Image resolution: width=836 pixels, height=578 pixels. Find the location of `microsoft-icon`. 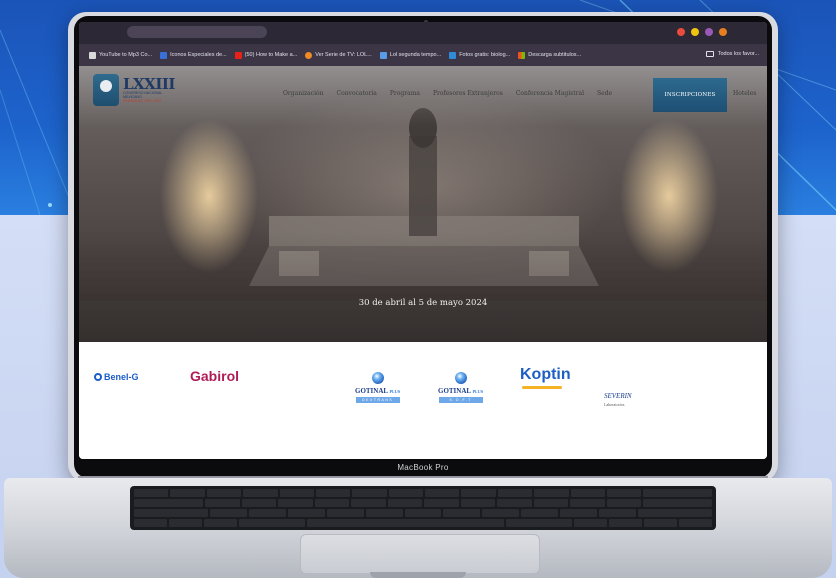

microsoft-icon is located at coordinates (522, 55).